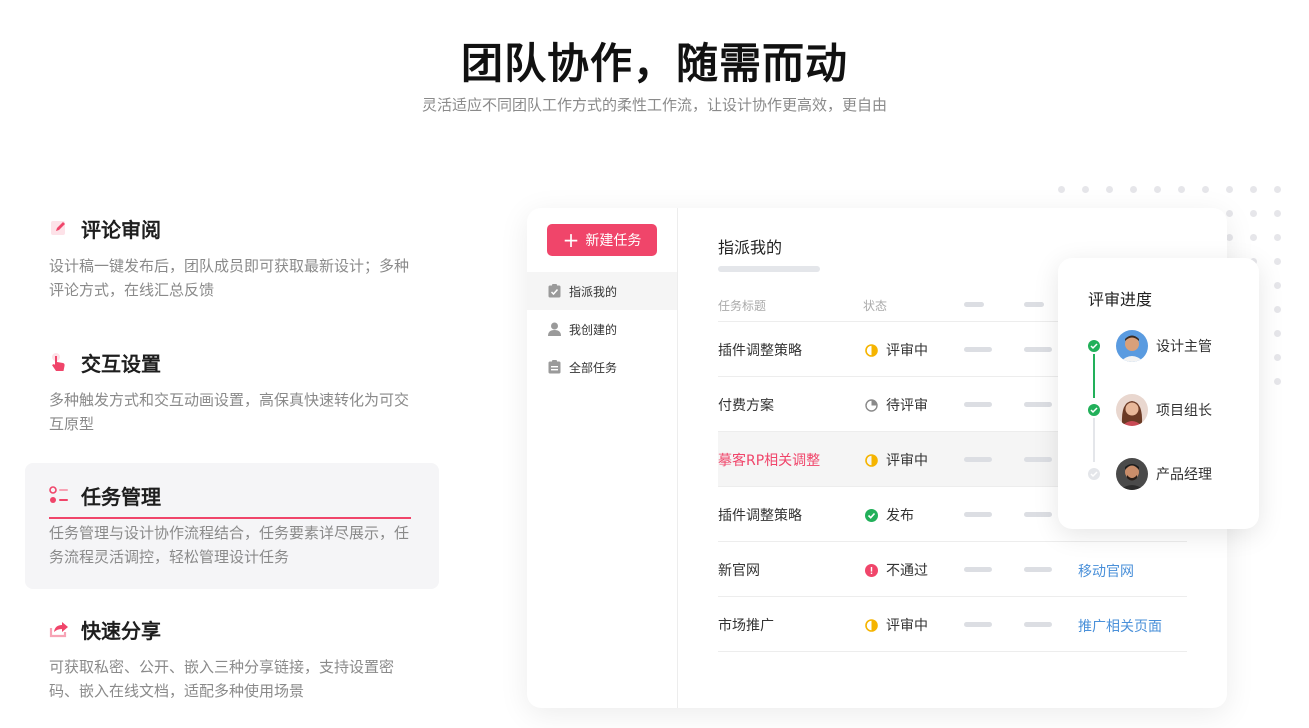  Describe the element at coordinates (554, 291) in the screenshot. I see `clipboard-check-icon` at that location.